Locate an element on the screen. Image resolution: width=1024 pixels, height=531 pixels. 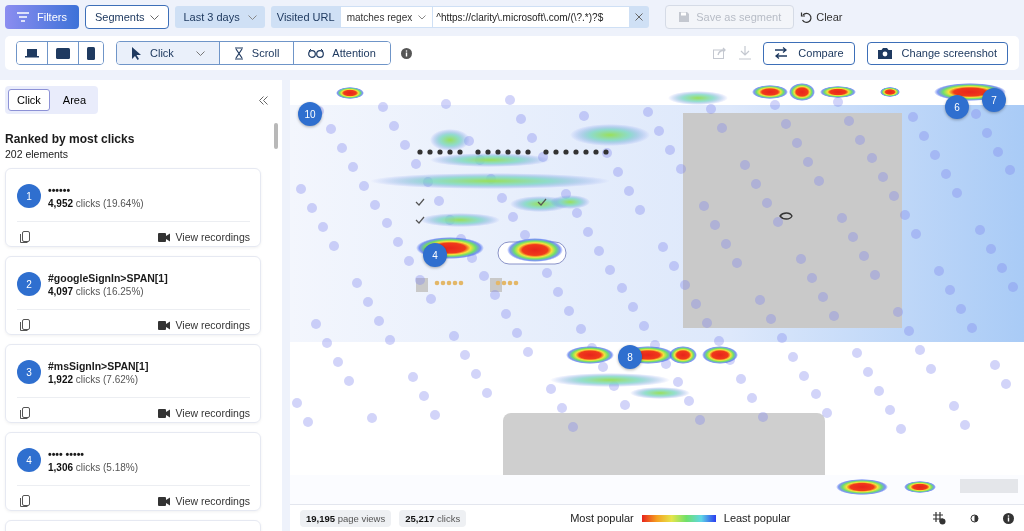
rank-badge: 4 is located at coordinates (29, 460).